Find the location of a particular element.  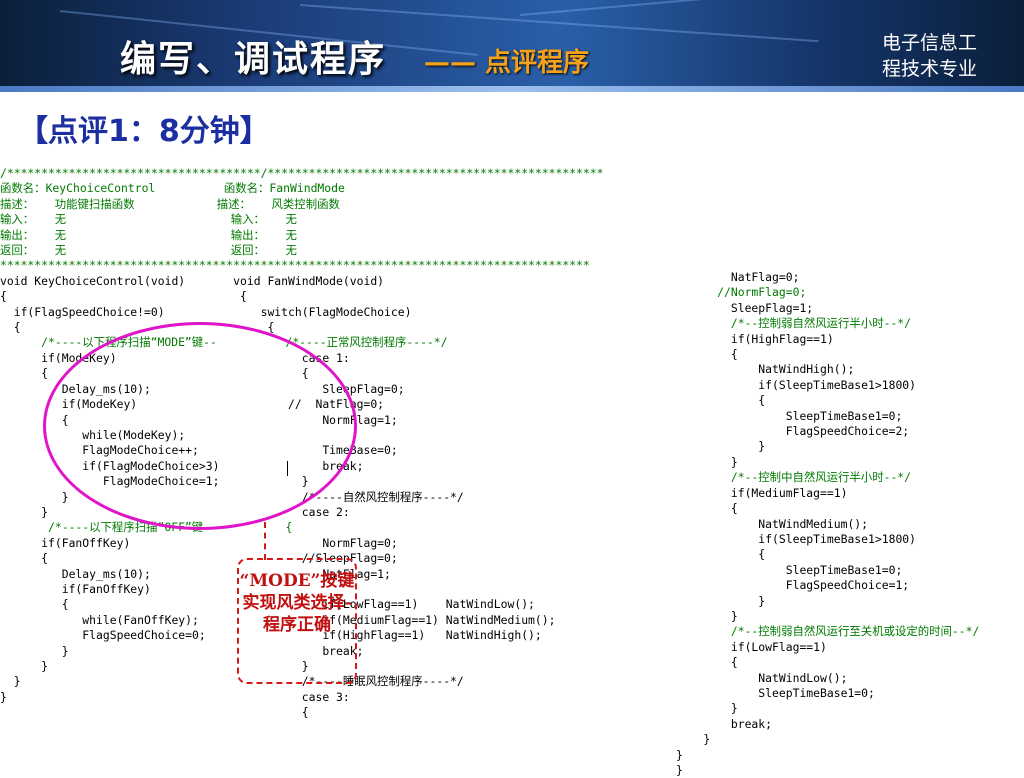

left-code-line: if(FanOffKey) NormFlag=0; is located at coordinates (199, 542).